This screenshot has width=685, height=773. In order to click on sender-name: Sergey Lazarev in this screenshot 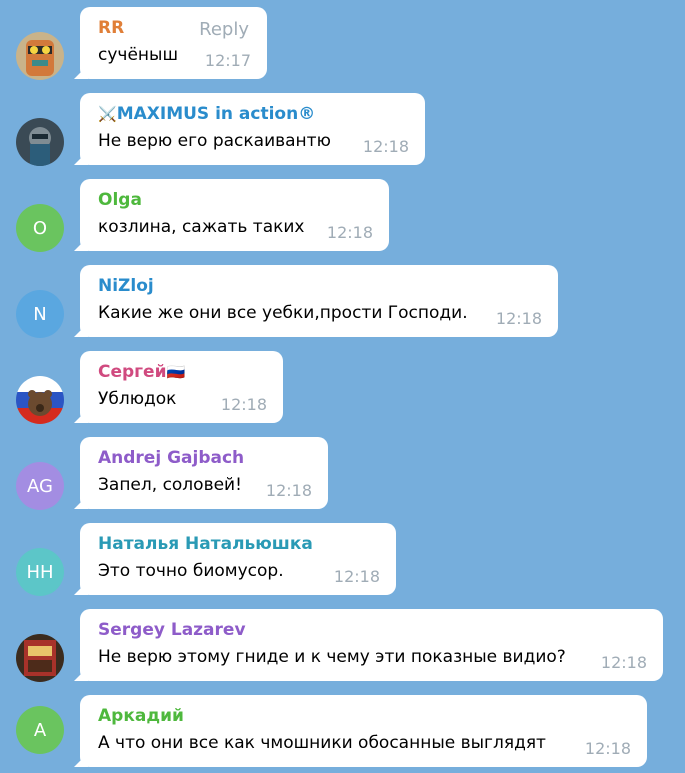, I will do `click(371, 630)`.